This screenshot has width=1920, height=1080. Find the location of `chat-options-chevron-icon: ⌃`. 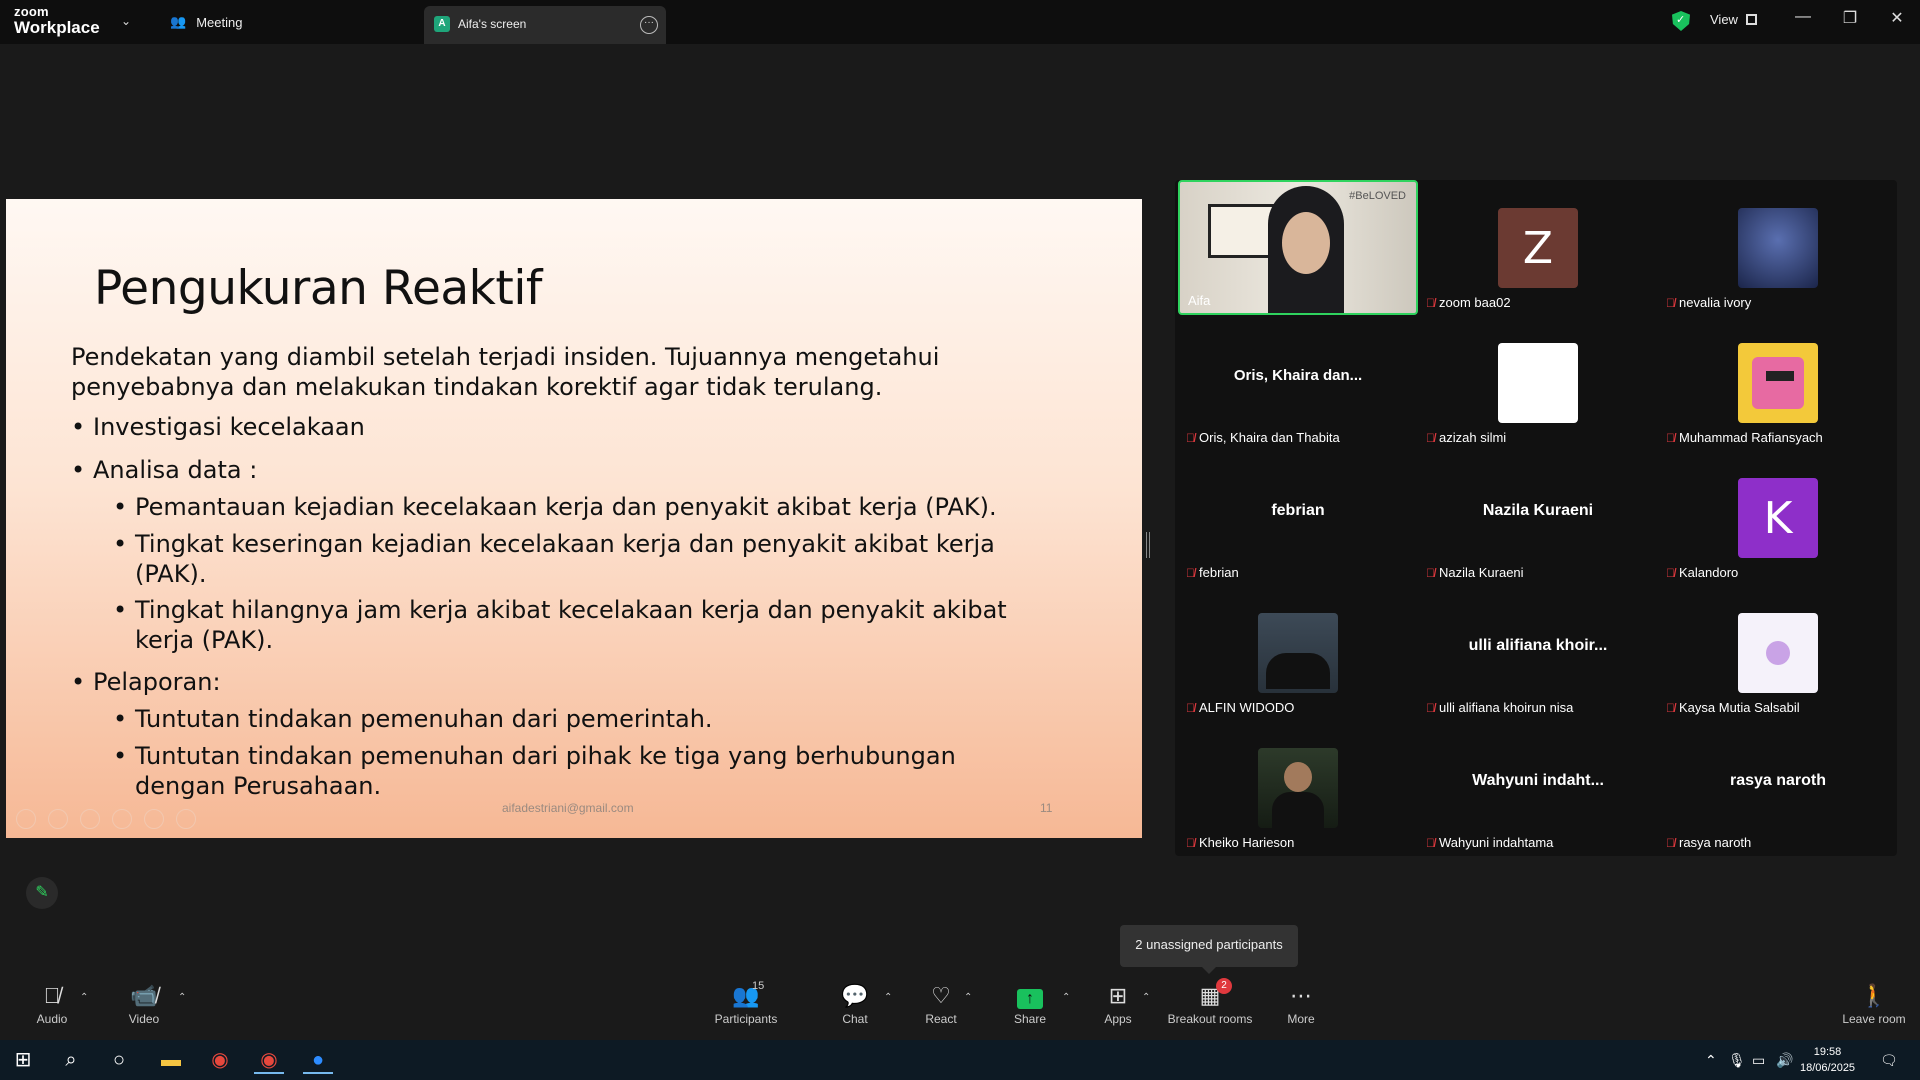

chat-options-chevron-icon: ⌃ is located at coordinates (888, 997).